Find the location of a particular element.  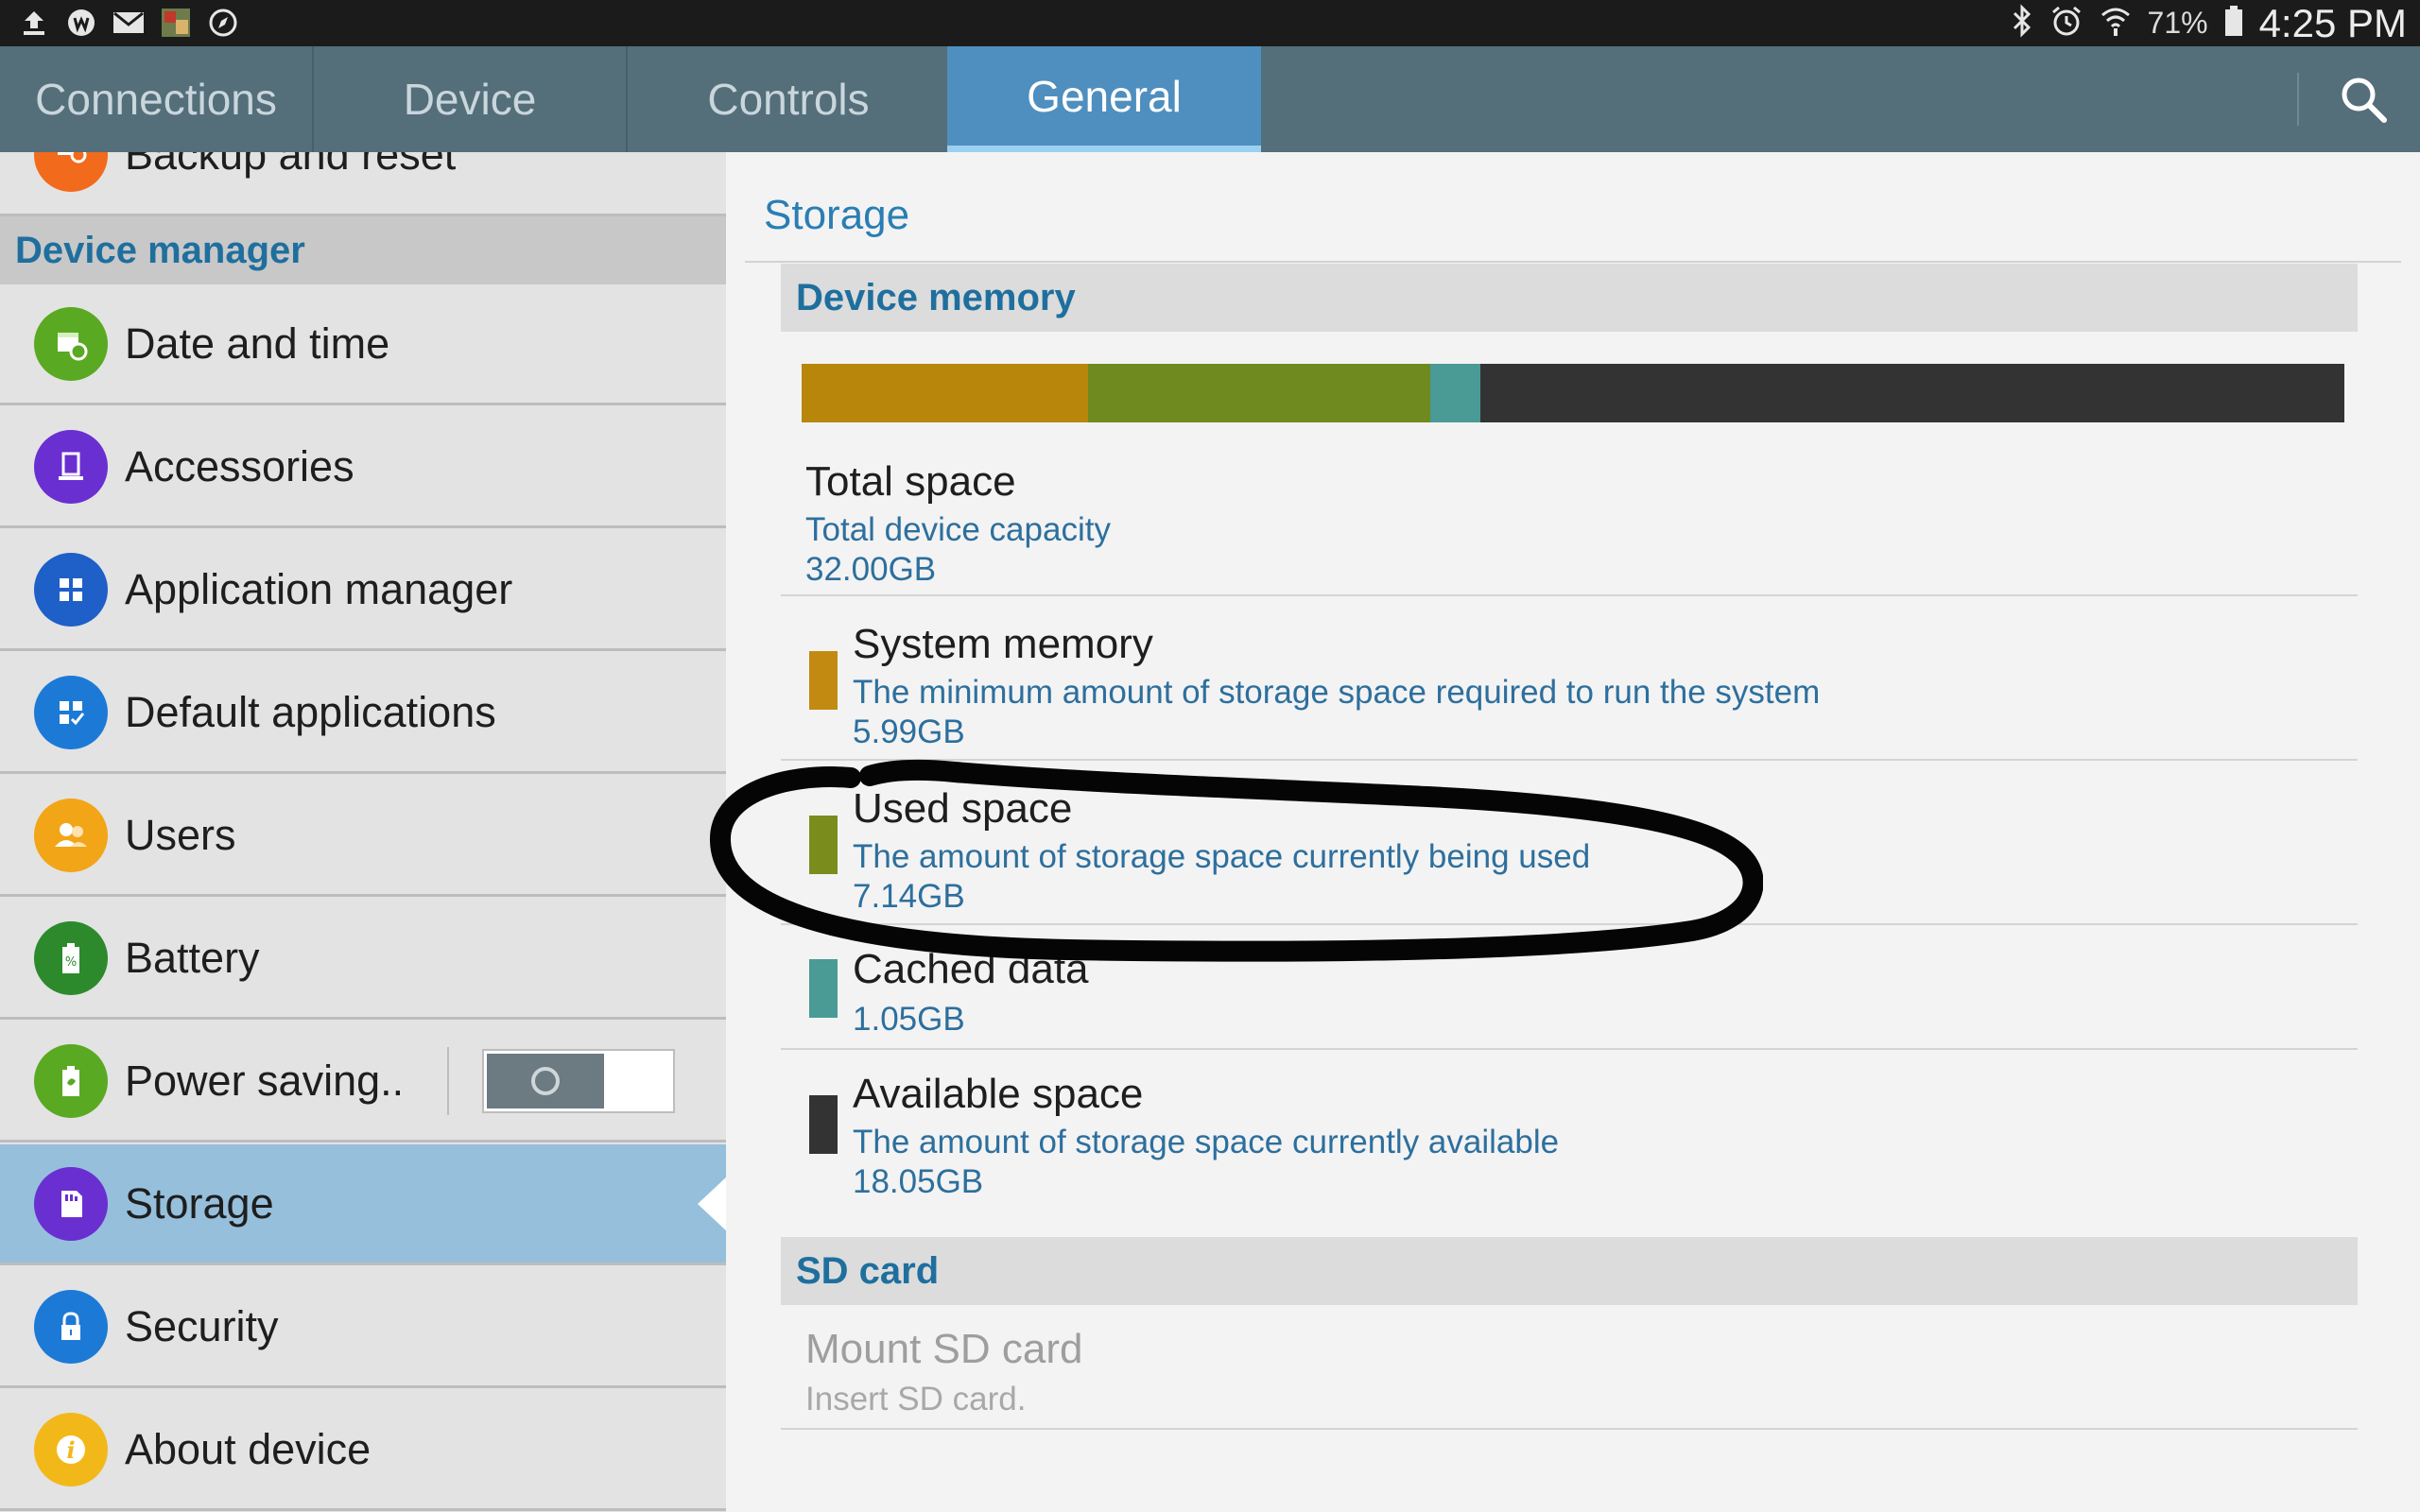

svg-text: i is located at coordinates (70, 1450).